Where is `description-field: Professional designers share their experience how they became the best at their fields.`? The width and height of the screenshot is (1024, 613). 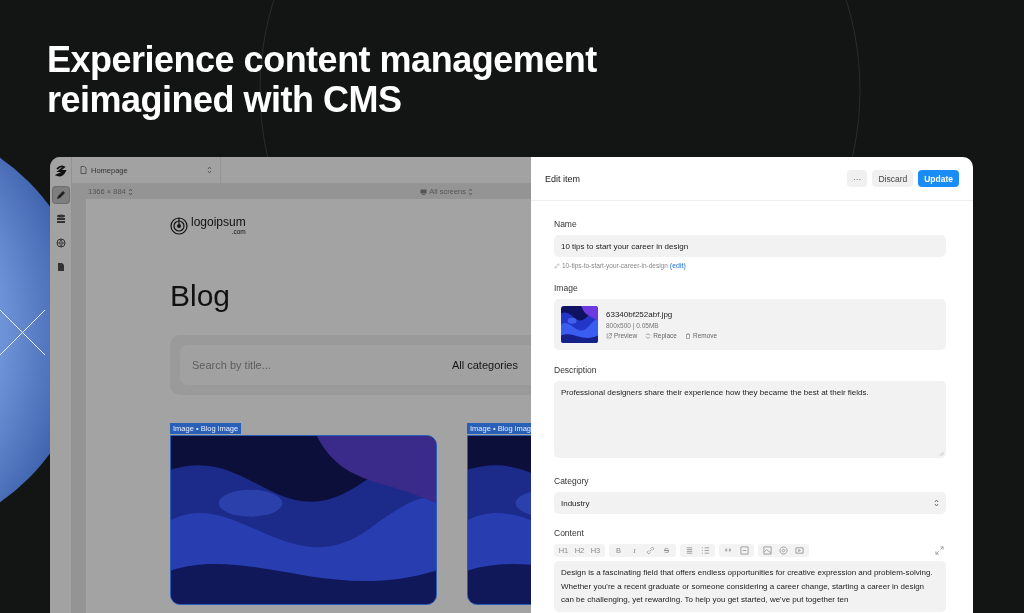 description-field: Professional designers share their experience how they became the best at their fields. is located at coordinates (750, 419).